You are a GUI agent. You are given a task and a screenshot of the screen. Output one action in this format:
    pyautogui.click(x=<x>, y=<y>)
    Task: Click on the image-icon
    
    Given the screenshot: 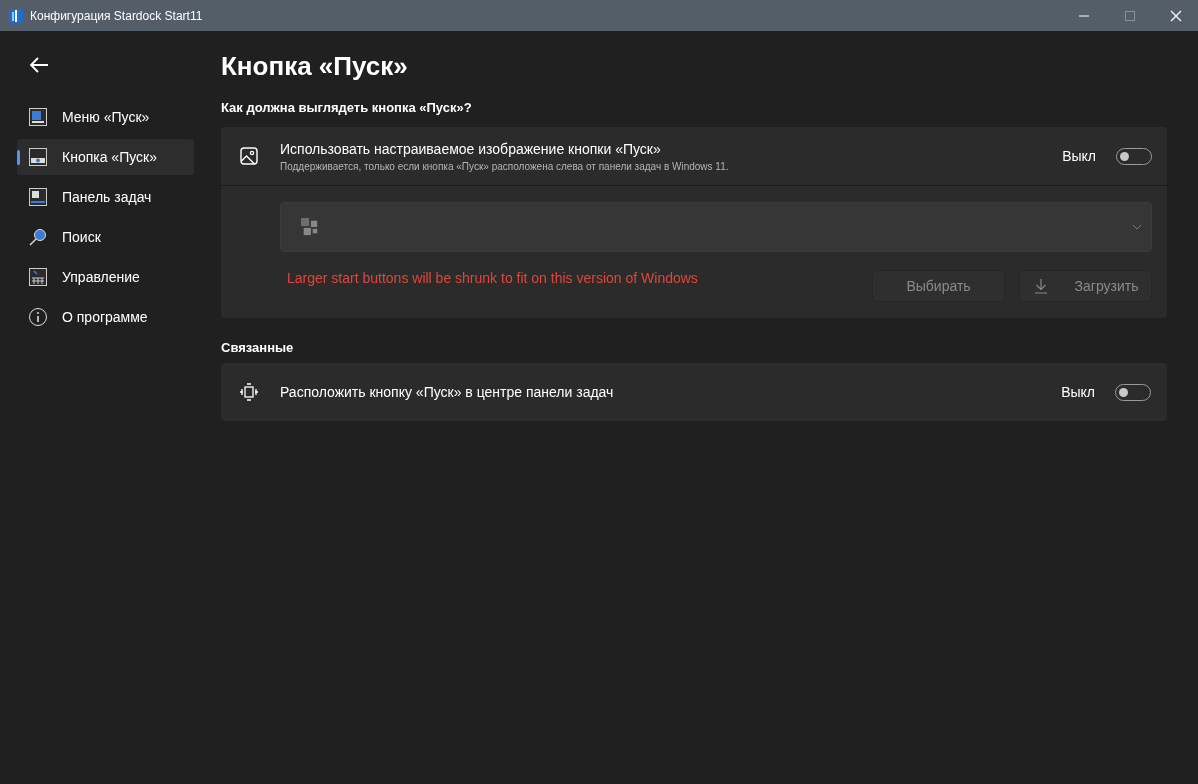 What is the action you would take?
    pyautogui.click(x=249, y=156)
    